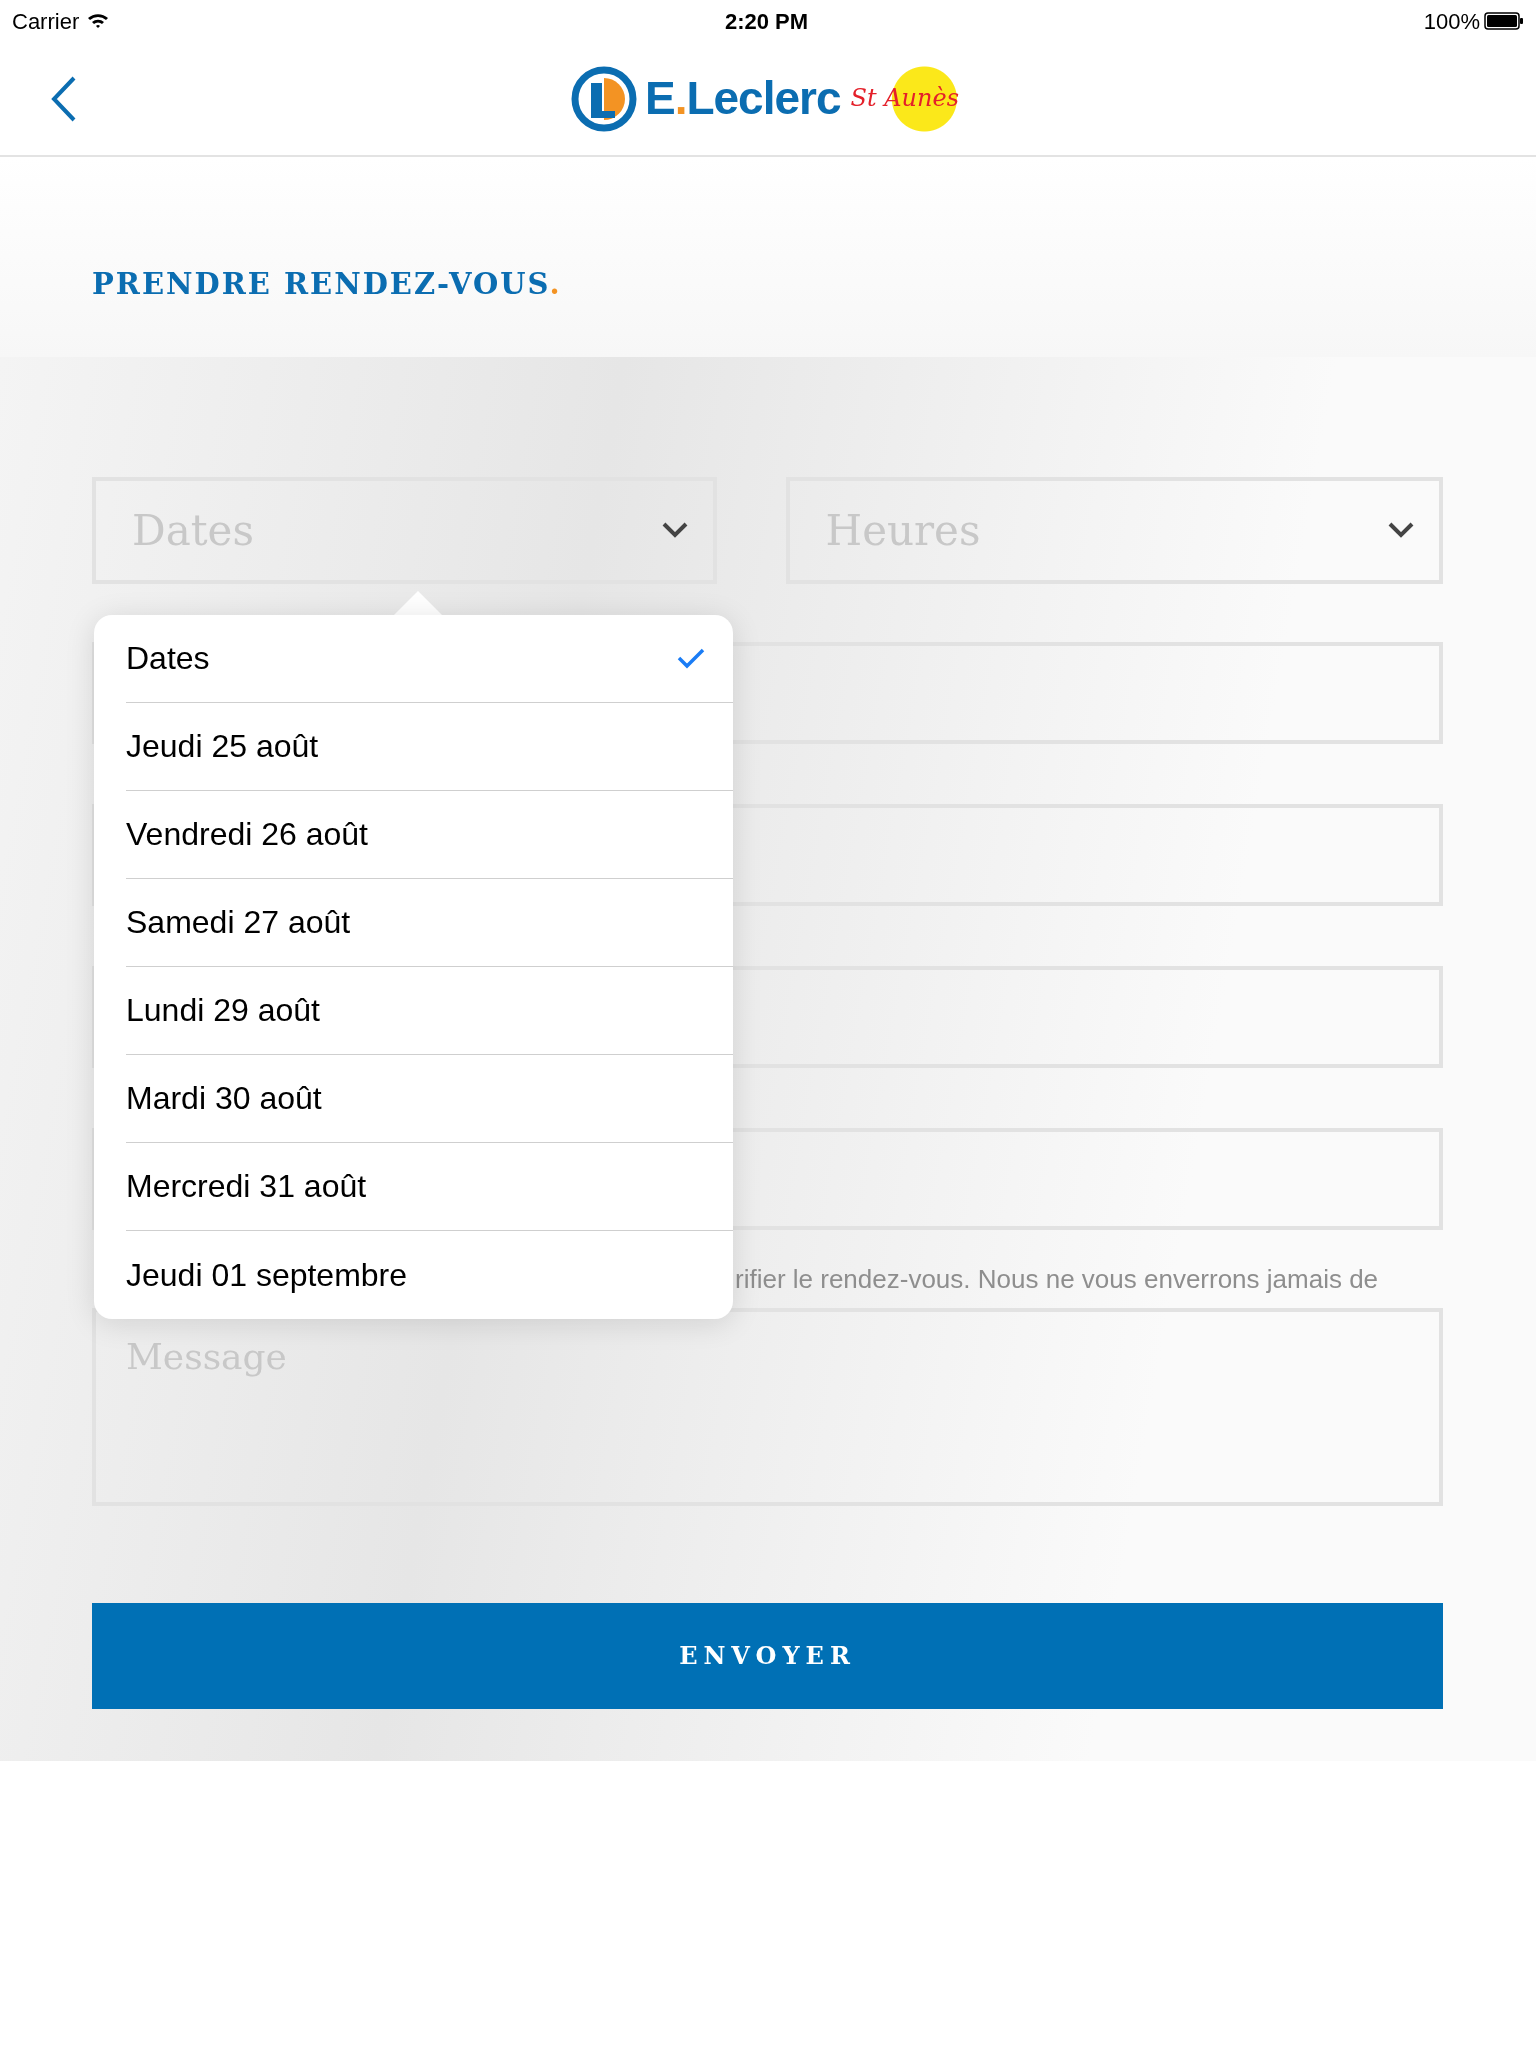 This screenshot has height=2048, width=1536. Describe the element at coordinates (603, 98) in the screenshot. I see `logo-emblem-icon` at that location.